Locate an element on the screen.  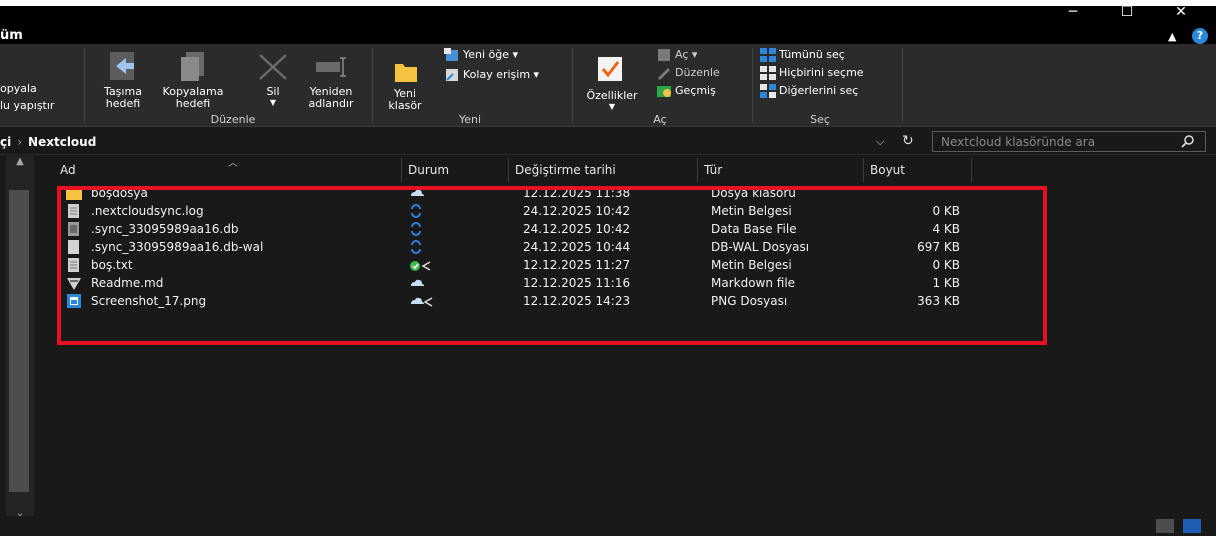
properties-icon is located at coordinates (610, 69).